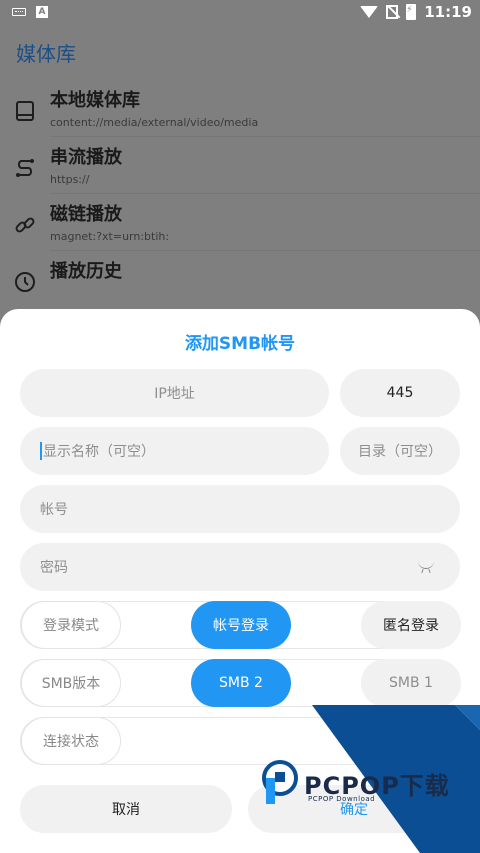 This screenshot has width=480, height=853. I want to click on library-item-magnet: 磁链播放 magnet:?xt=urn:btih:, so click(240, 228).